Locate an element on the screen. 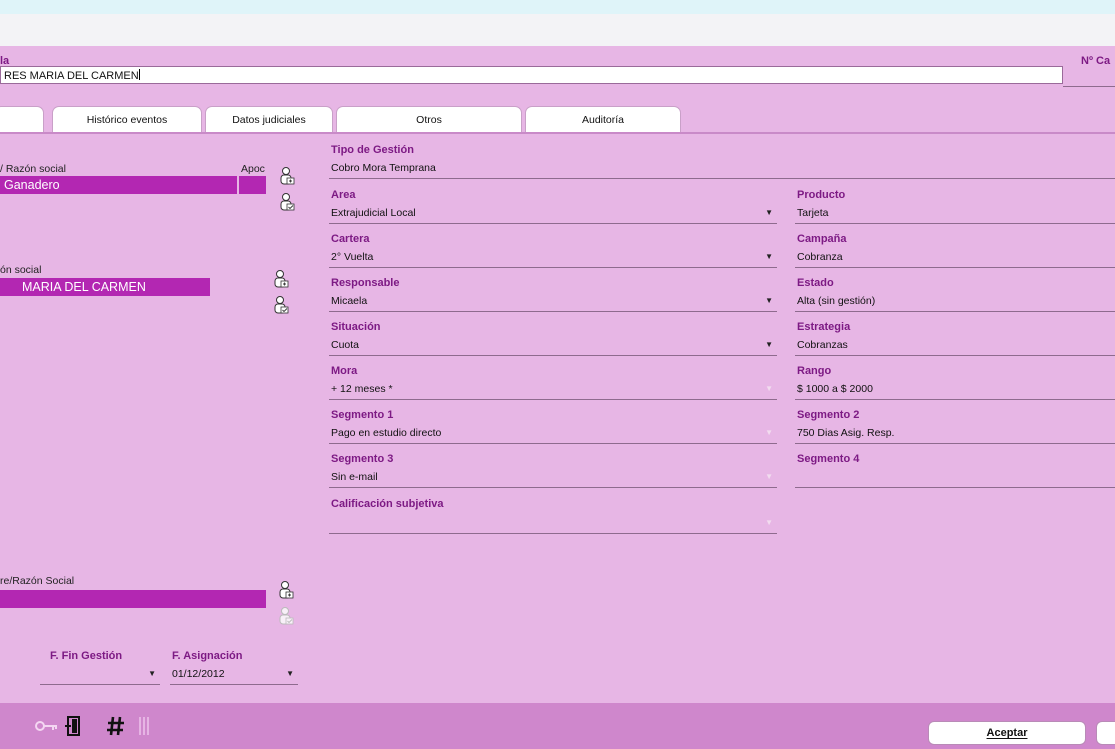 This screenshot has width=1115, height=749. razon-social-label: / Razón social is located at coordinates (33, 169).